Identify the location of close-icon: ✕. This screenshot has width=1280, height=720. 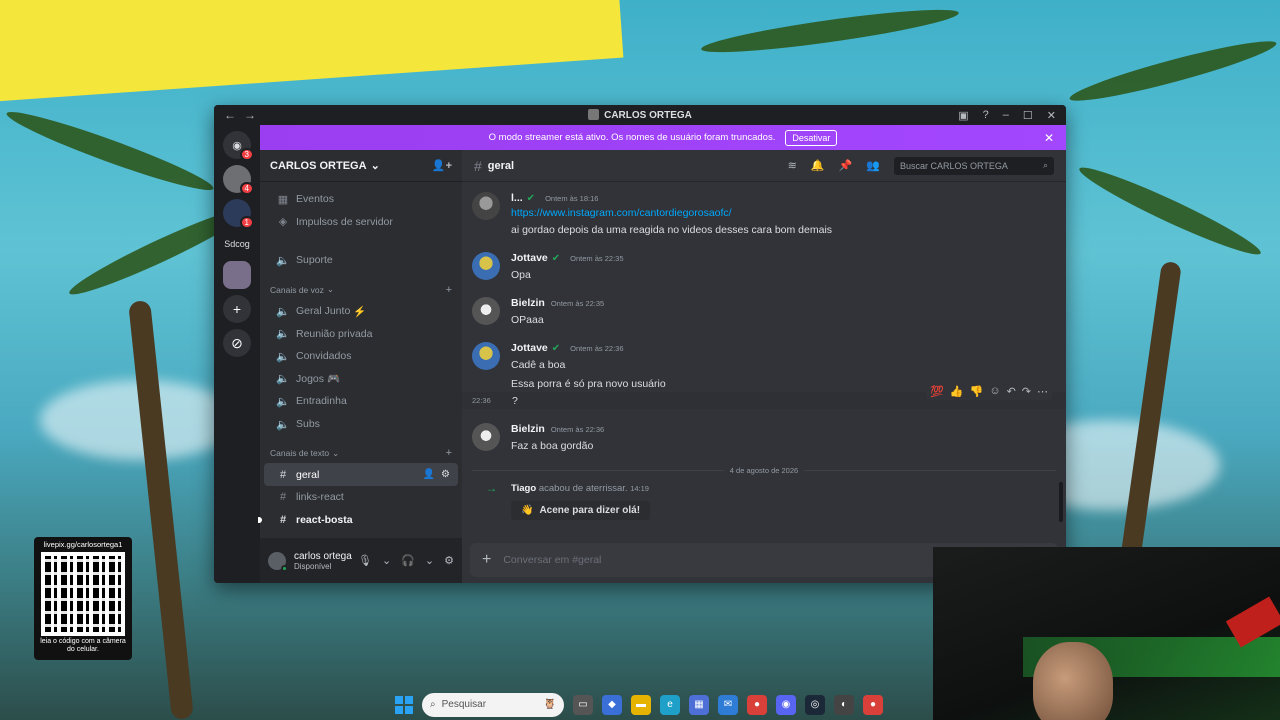
(1049, 138).